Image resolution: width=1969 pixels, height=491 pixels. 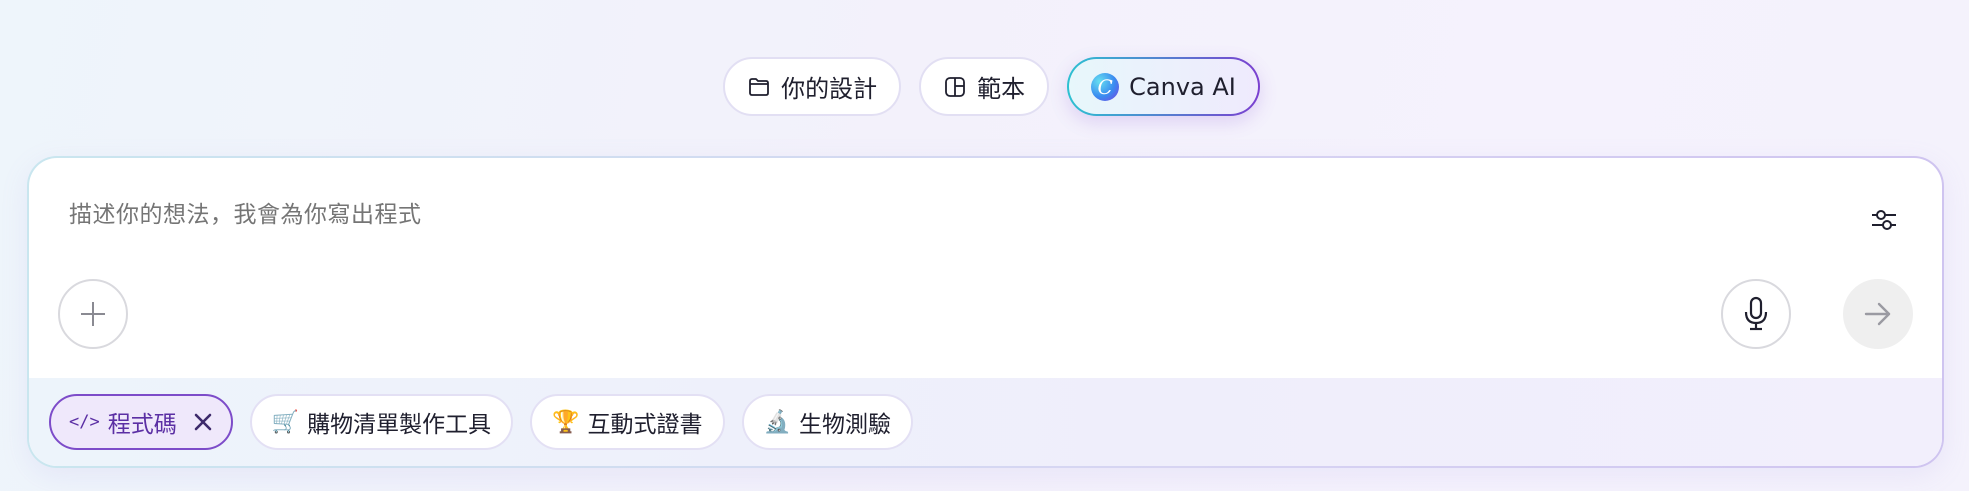 I want to click on folder-icon, so click(x=759, y=87).